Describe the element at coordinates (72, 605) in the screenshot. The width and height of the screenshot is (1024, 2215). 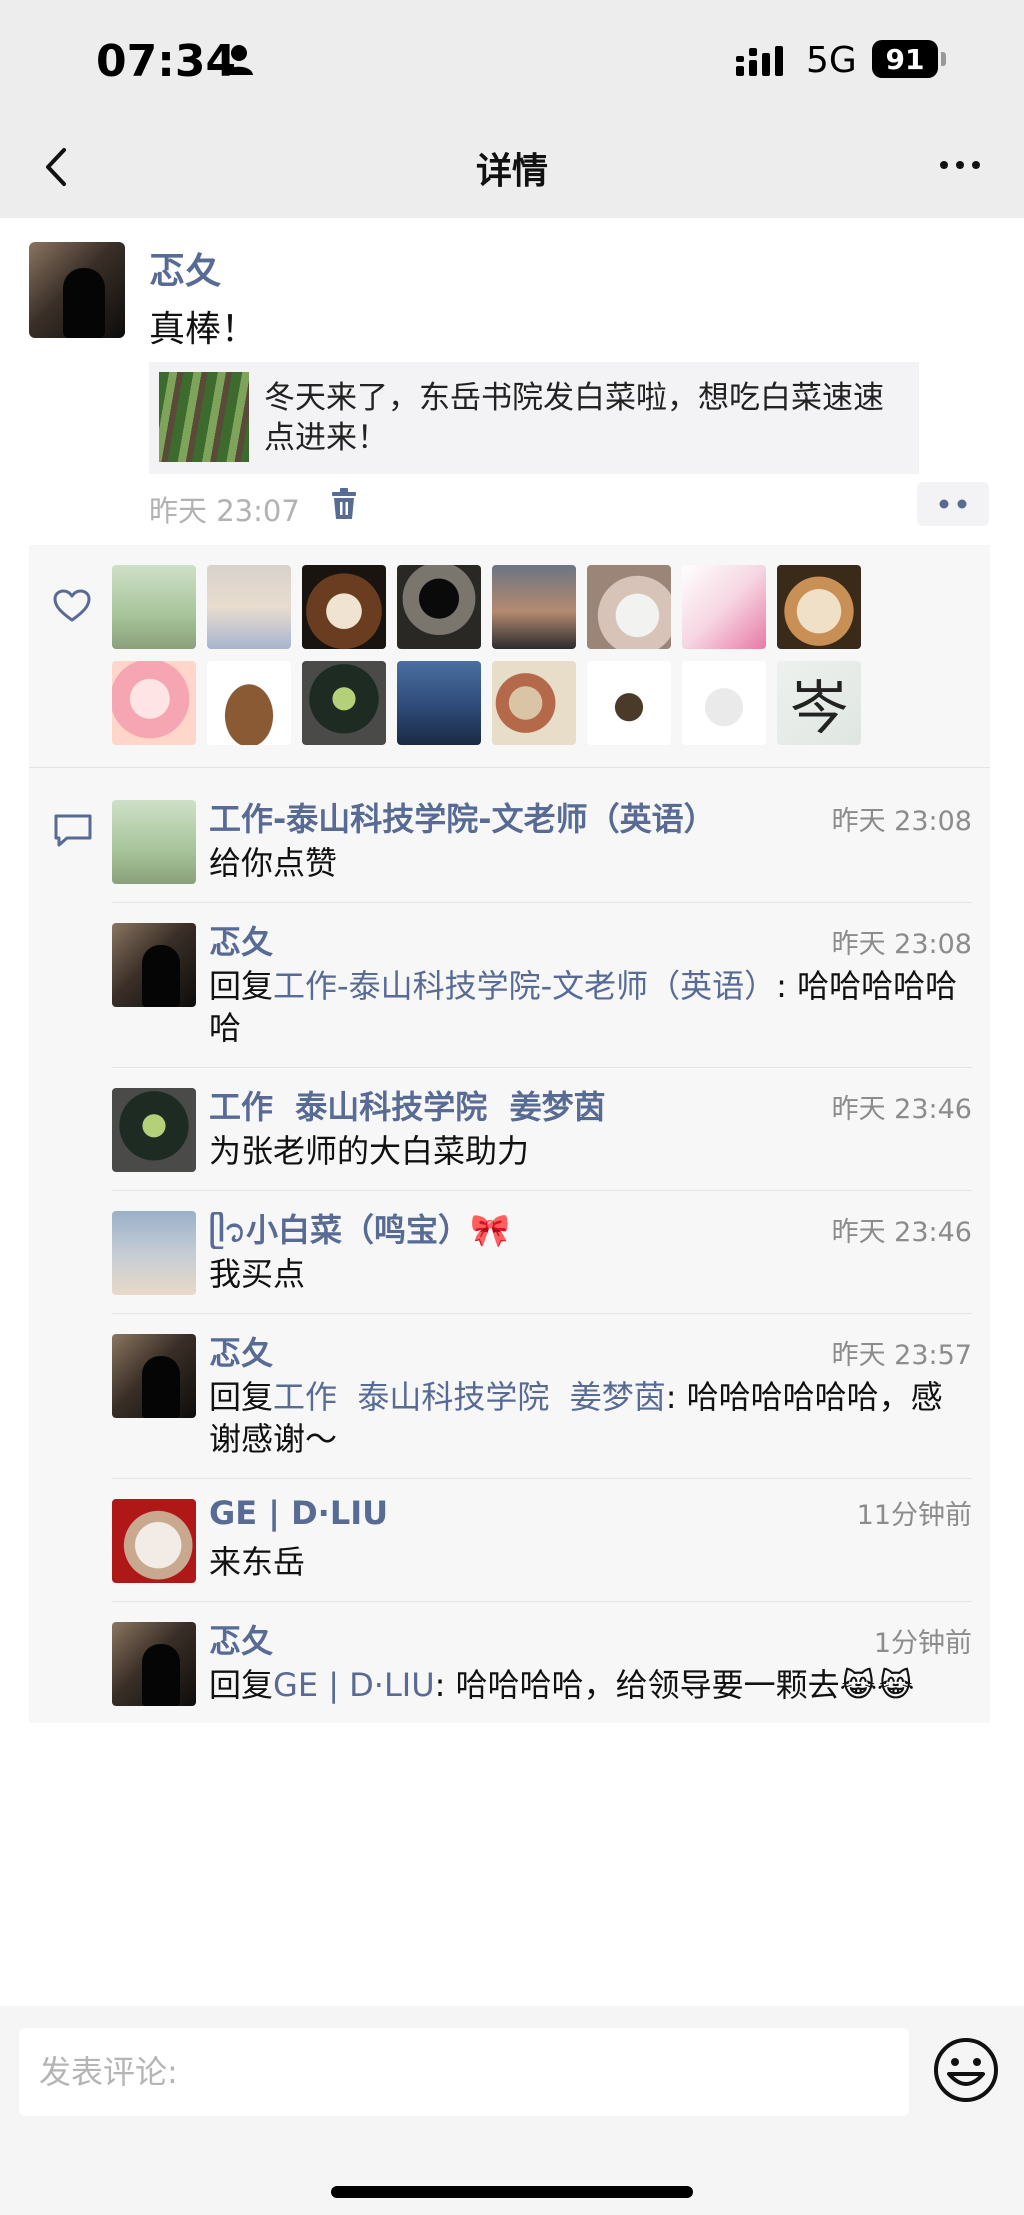
I see `heart-icon` at that location.